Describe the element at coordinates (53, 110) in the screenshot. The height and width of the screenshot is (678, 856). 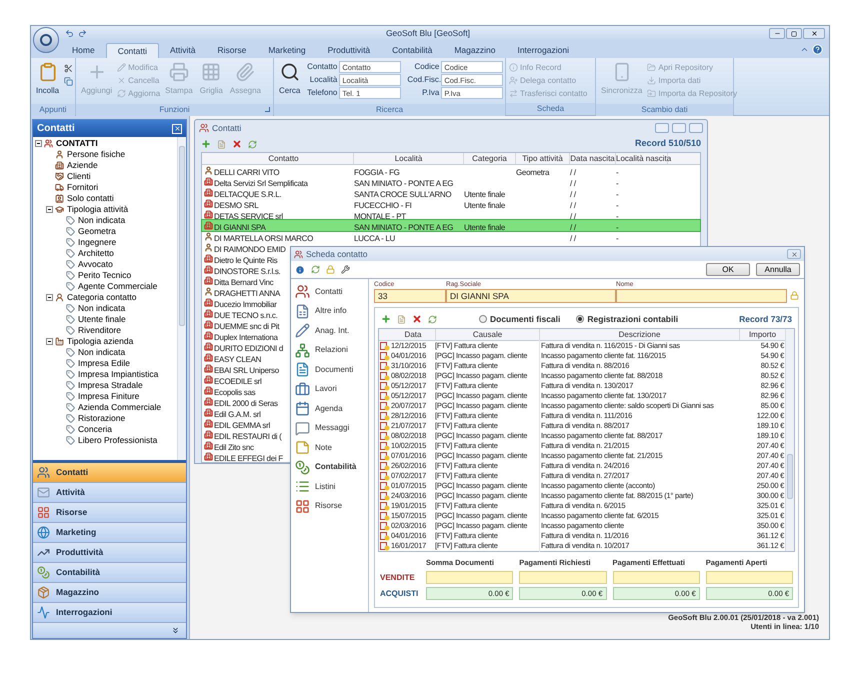
I see `group-label: Appunti` at that location.